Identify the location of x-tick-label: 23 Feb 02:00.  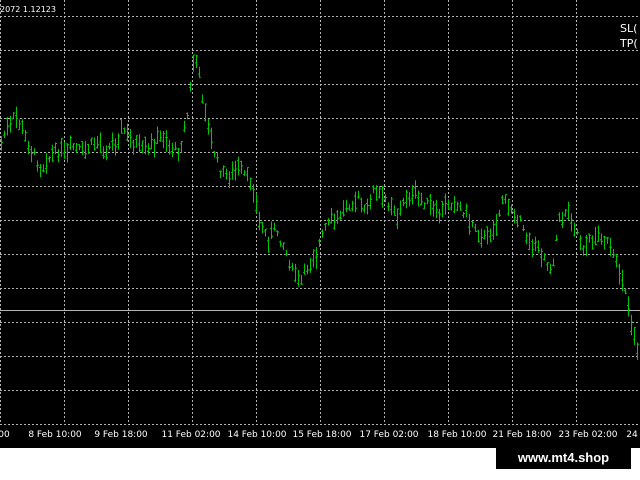
(588, 435).